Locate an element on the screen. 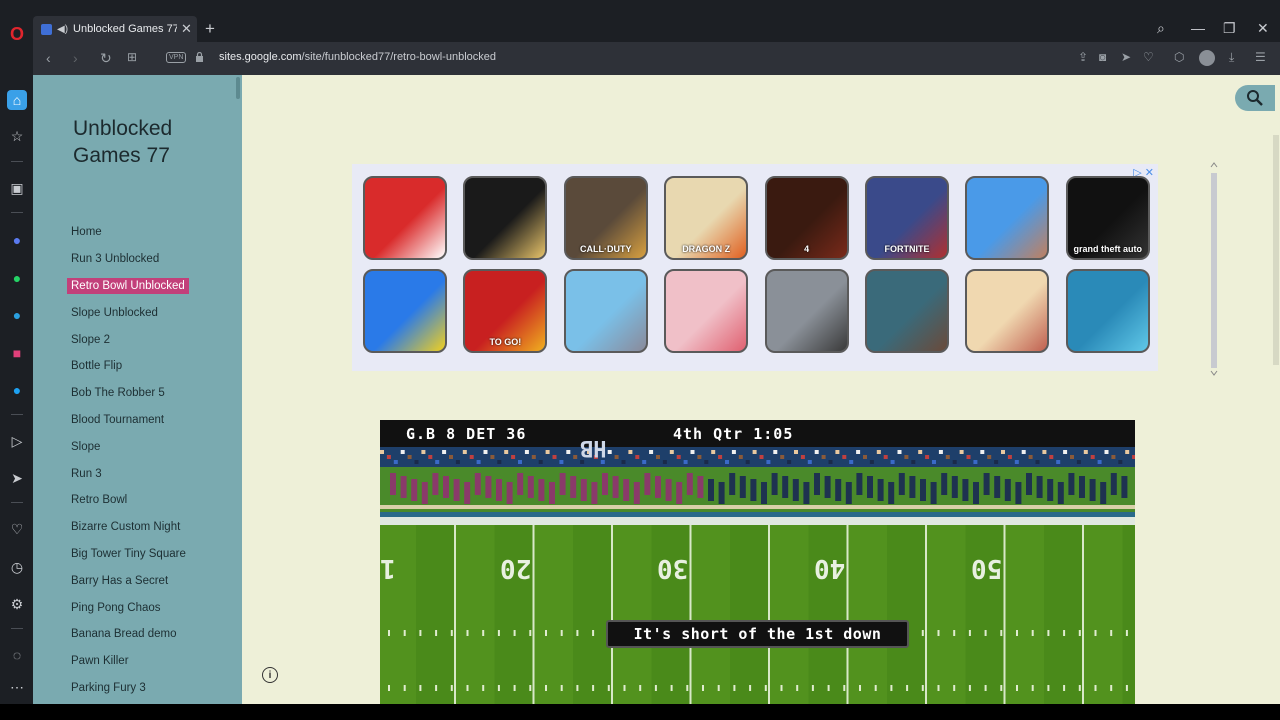 The image size is (1280, 720). telegram-icon: ● is located at coordinates (17, 315).